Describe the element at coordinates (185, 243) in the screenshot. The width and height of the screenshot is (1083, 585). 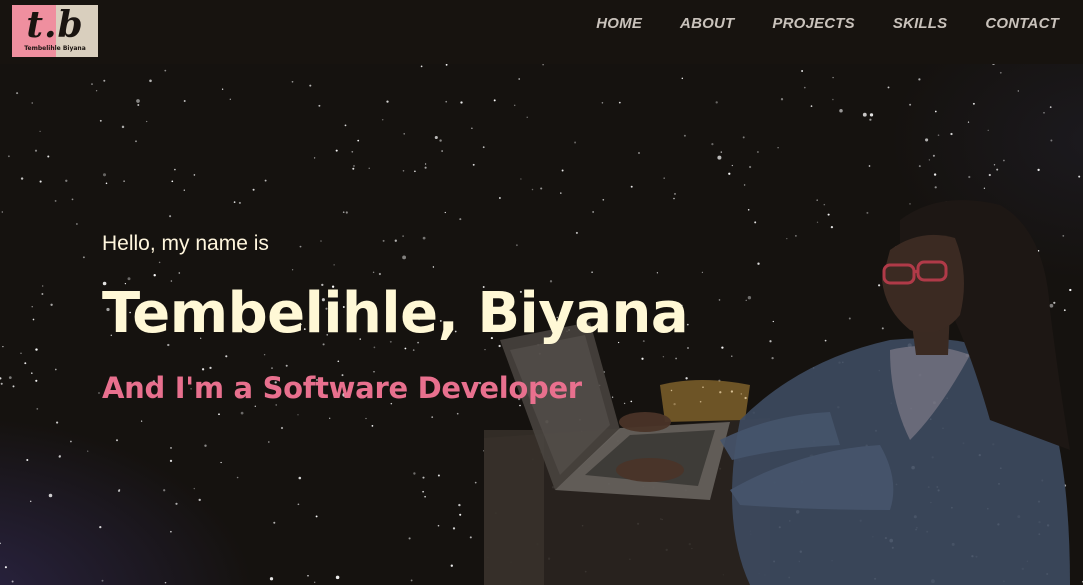
I see `hero-greeting: Hello, my name is` at that location.